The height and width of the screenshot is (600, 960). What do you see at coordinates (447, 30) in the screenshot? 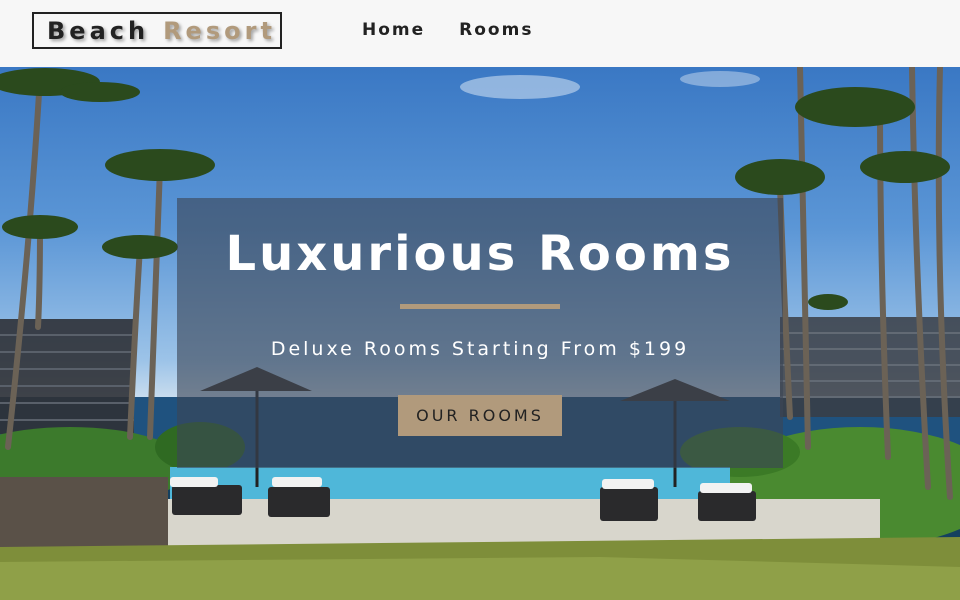
I see `nav-links: Home Rooms` at bounding box center [447, 30].